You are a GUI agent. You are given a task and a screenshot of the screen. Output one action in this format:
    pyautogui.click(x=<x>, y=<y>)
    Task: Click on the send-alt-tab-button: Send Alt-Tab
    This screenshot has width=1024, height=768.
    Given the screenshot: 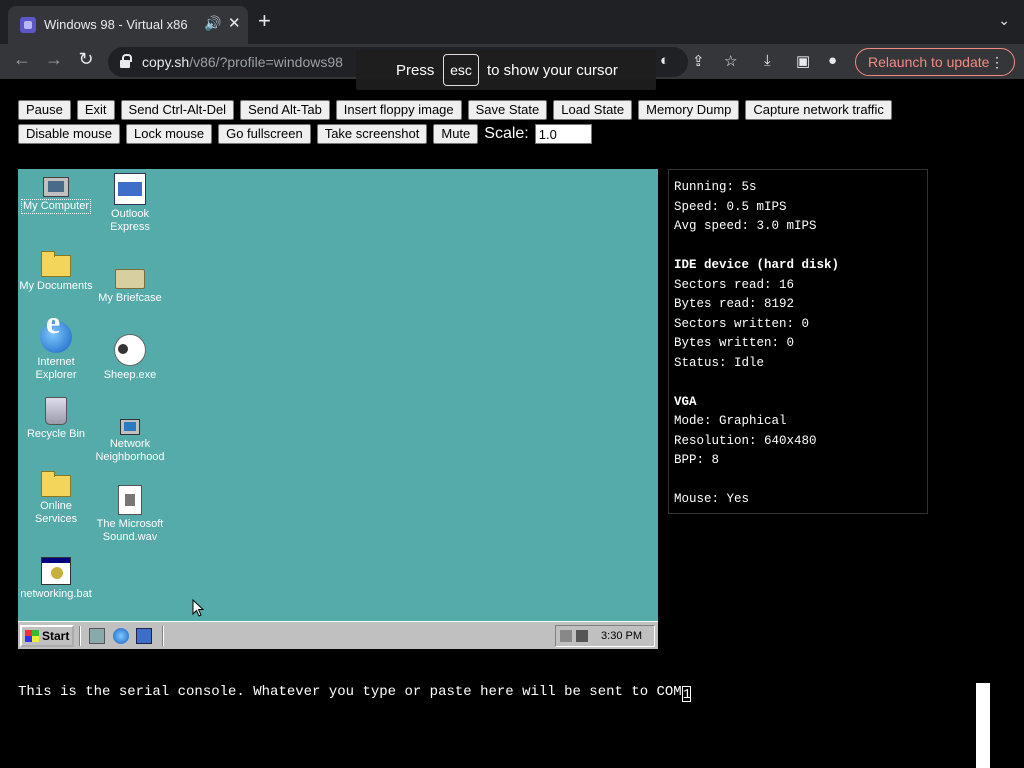 What is the action you would take?
    pyautogui.click(x=285, y=110)
    